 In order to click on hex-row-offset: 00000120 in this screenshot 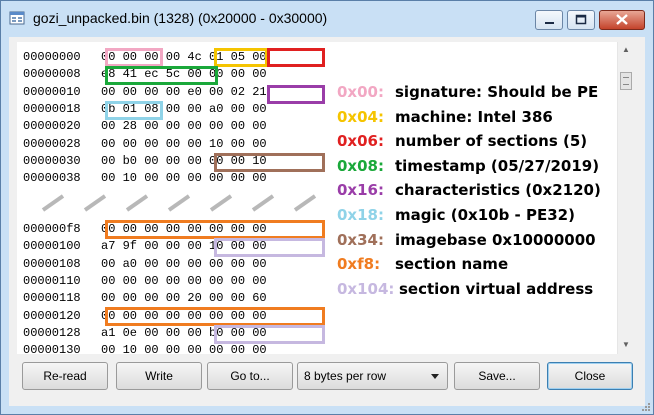, I will do `click(52, 315)`.